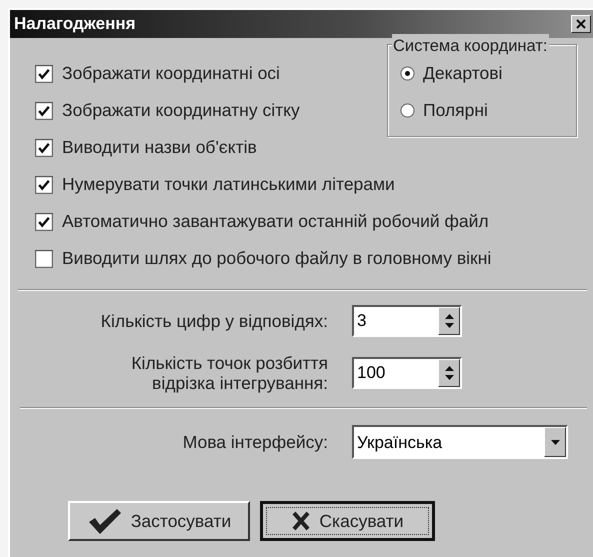 The height and width of the screenshot is (557, 593). I want to click on close-button, so click(581, 24).